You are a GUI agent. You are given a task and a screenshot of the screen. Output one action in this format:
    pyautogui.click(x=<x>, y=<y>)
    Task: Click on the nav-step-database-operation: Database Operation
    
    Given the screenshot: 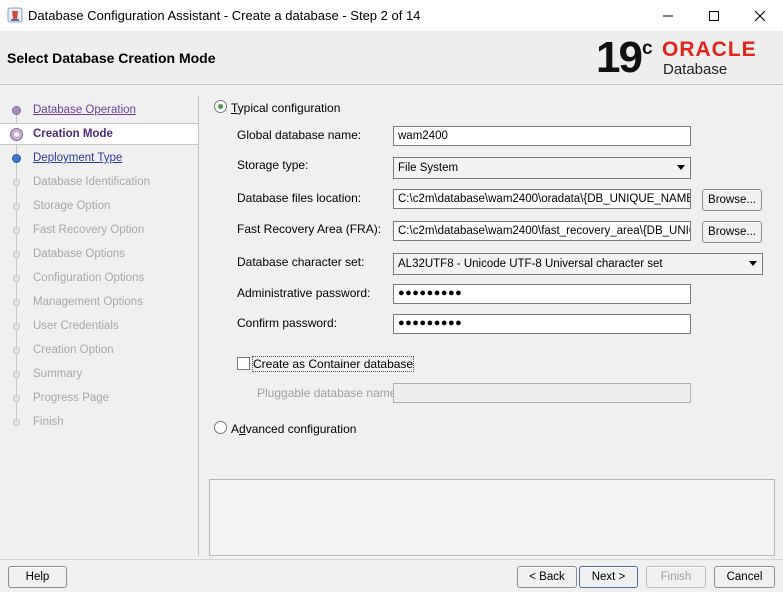 What is the action you would take?
    pyautogui.click(x=99, y=111)
    